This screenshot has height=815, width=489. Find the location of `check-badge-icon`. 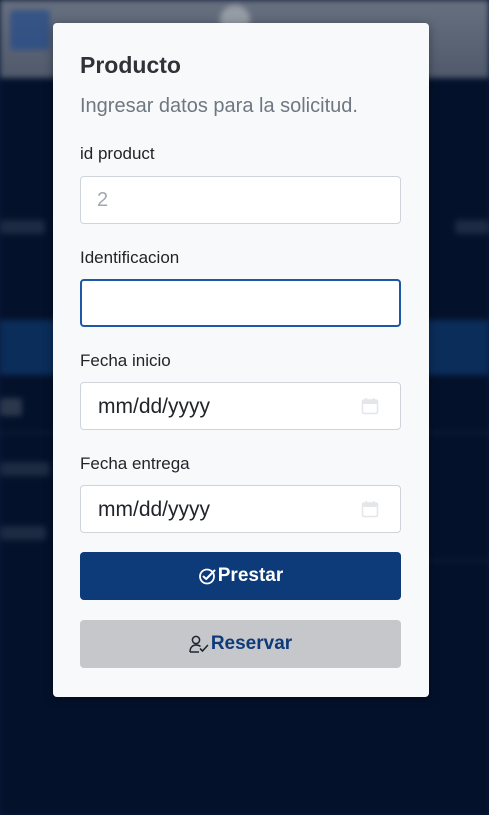

check-badge-icon is located at coordinates (207, 576).